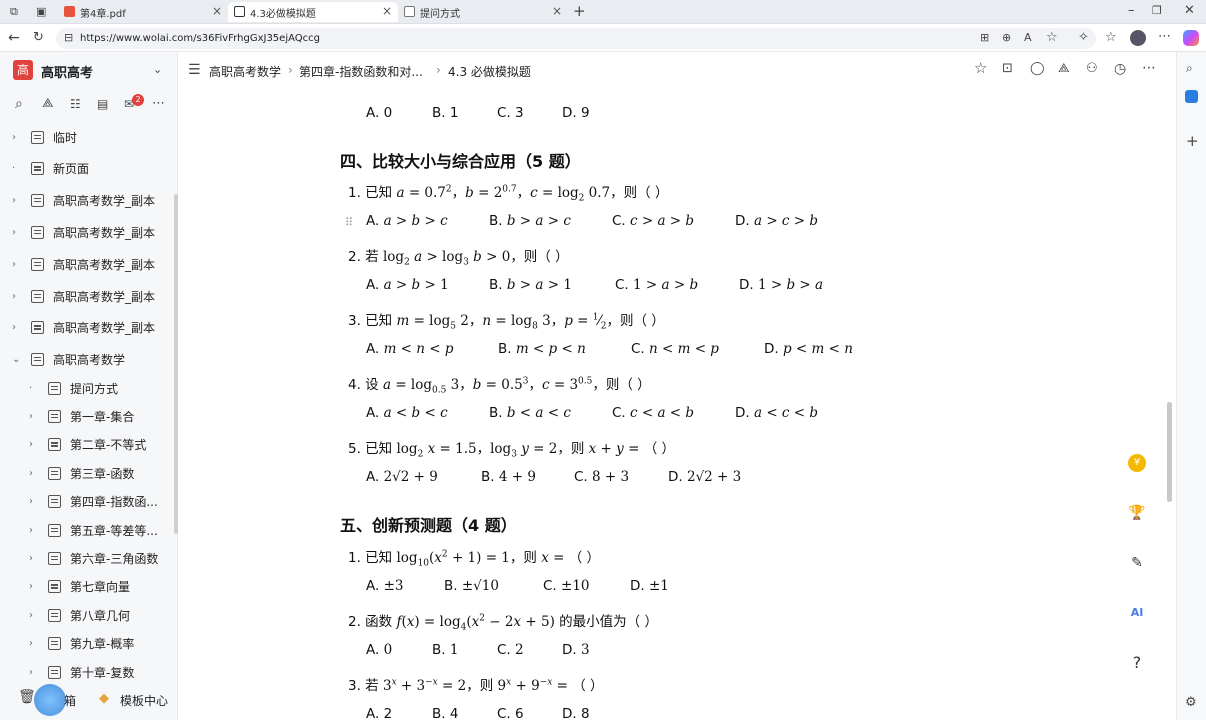 The width and height of the screenshot is (1206, 722). I want to click on new-tab-icon: +, so click(579, 11).